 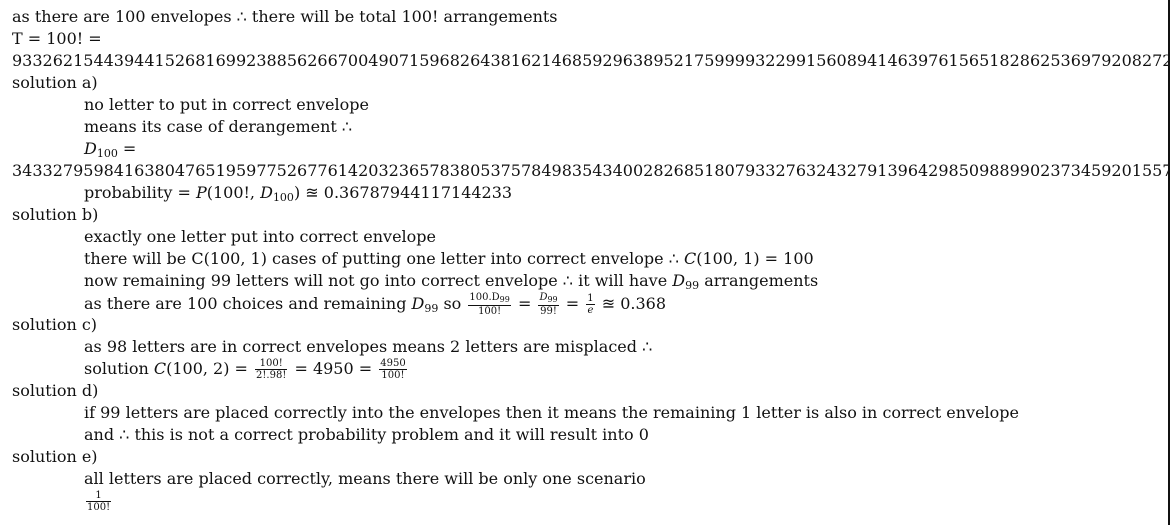 I want to click on fraction-1-over-e: 1e, so click(x=590, y=304).